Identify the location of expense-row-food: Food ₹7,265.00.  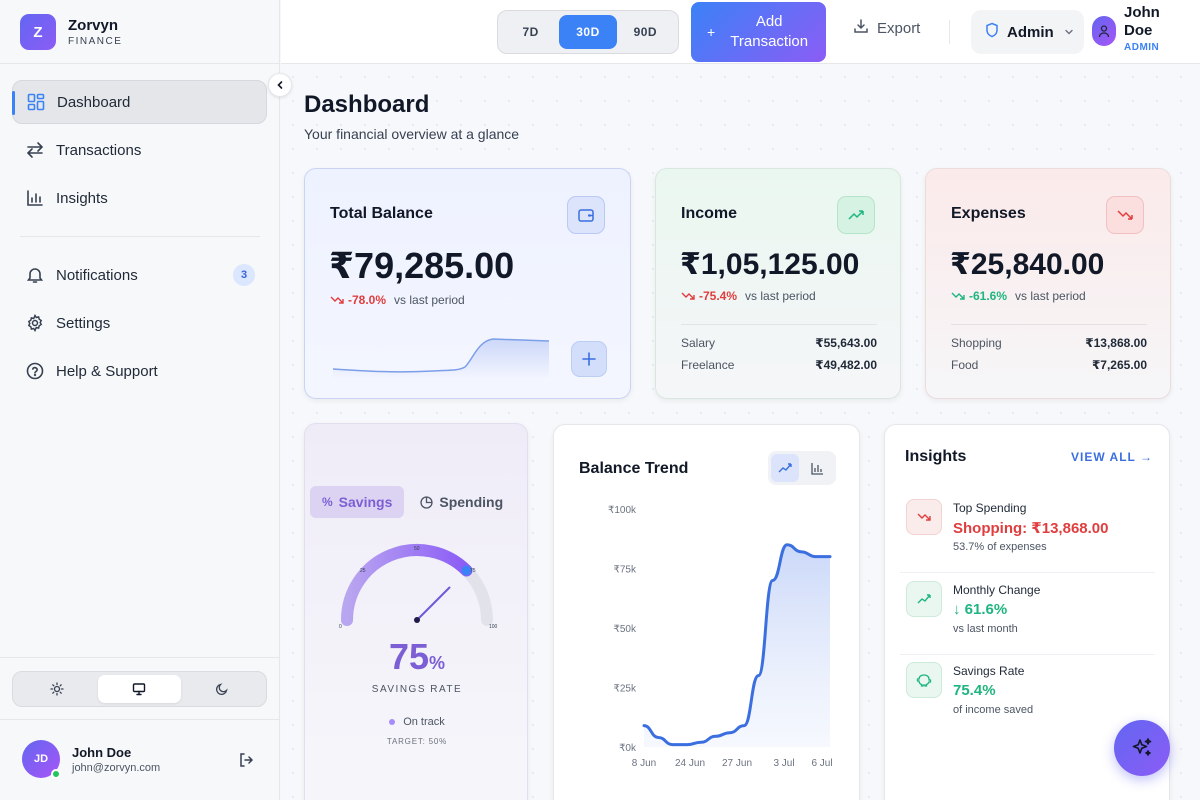
(1049, 365).